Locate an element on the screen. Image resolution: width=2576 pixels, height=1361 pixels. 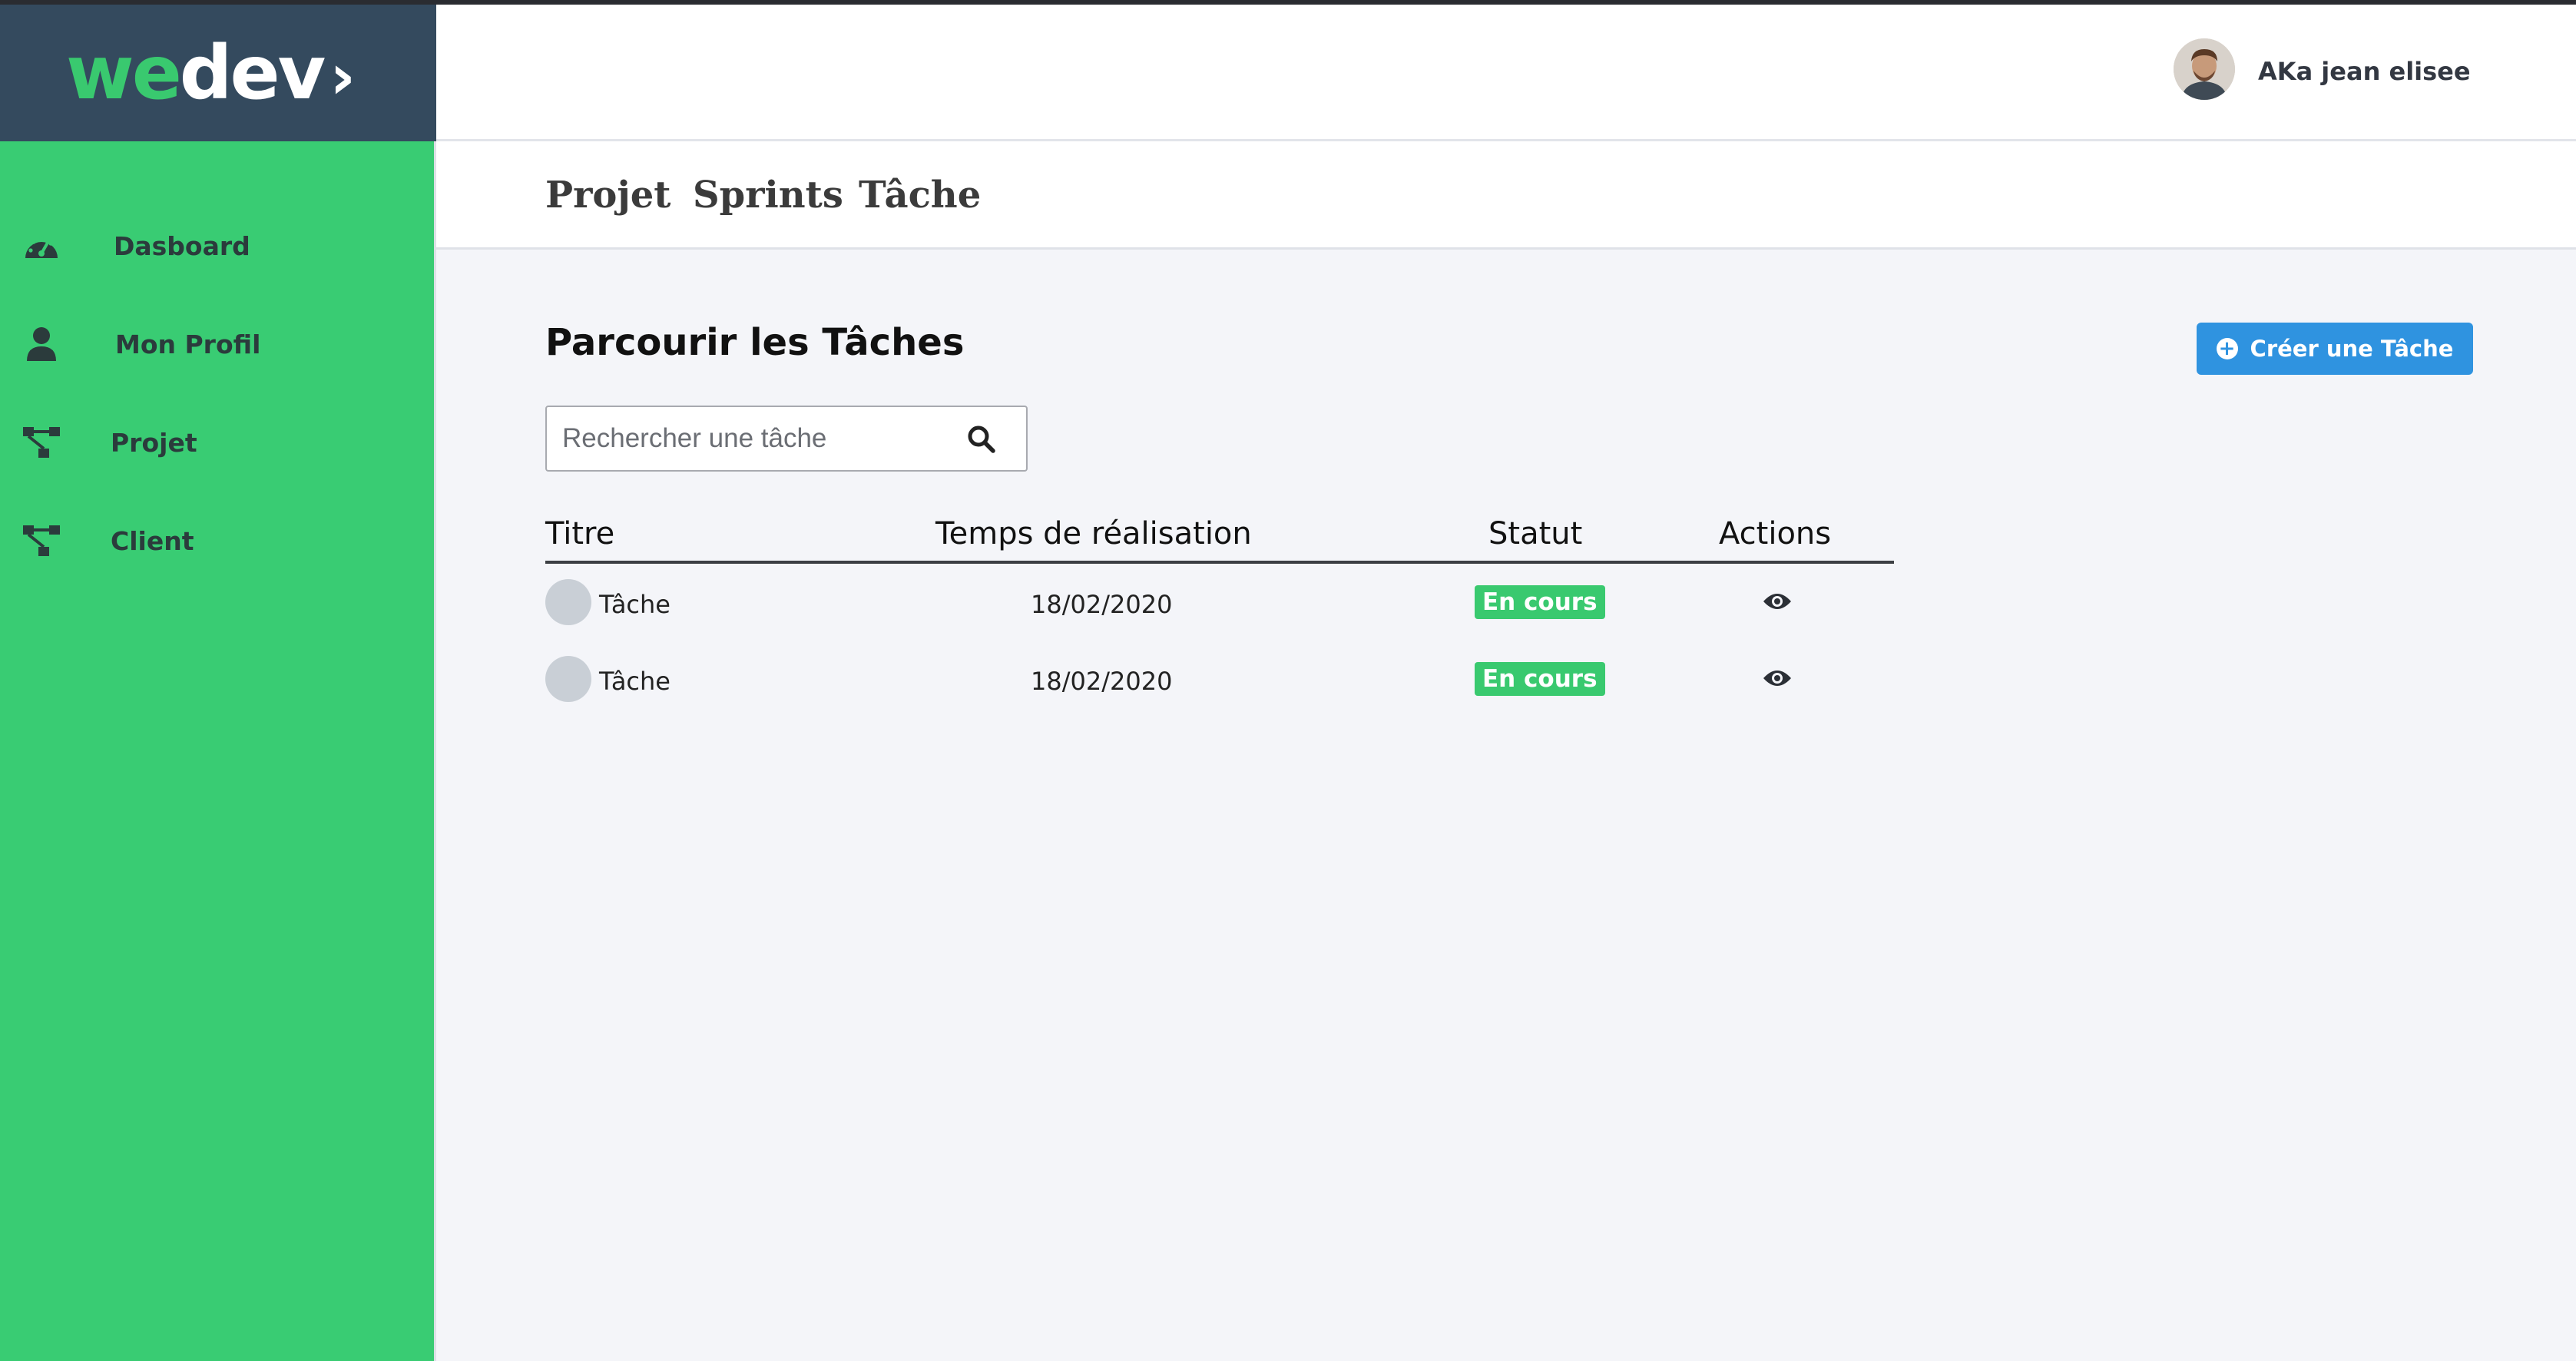
sidebar-item-label: Projet is located at coordinates (154, 442).